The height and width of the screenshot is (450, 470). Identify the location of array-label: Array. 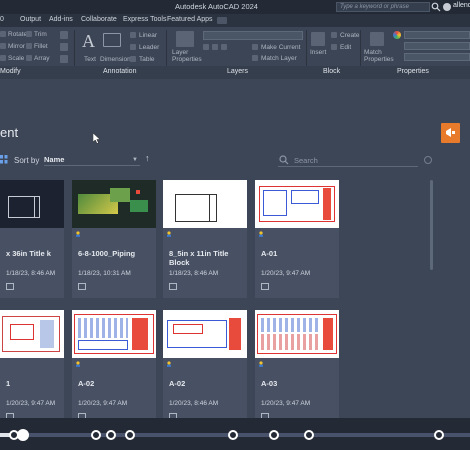
(42, 58).